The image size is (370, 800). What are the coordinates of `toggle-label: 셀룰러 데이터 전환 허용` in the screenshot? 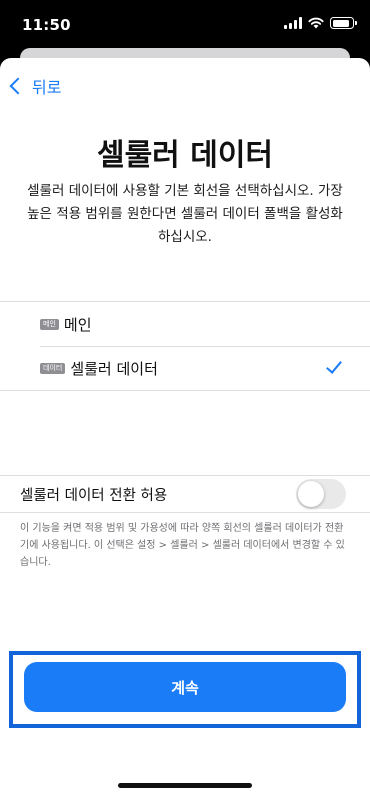 It's located at (94, 495).